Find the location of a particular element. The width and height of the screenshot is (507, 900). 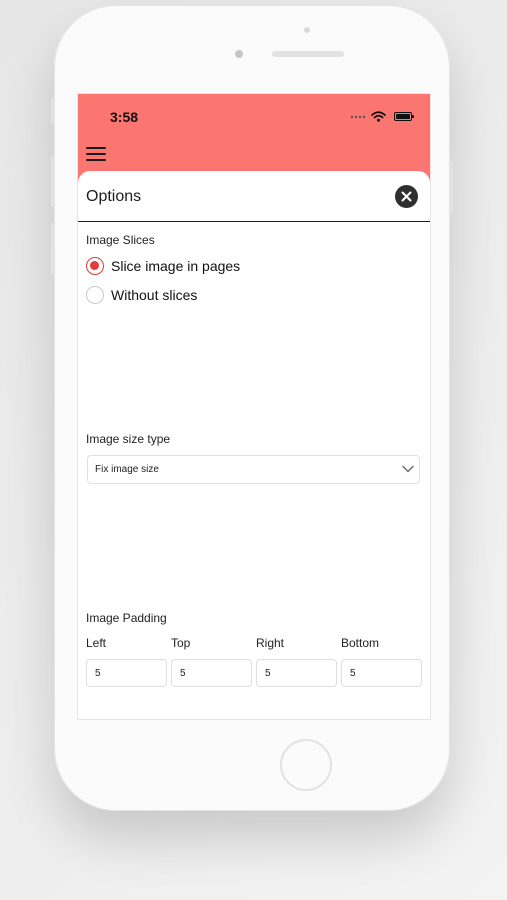

mute-switch is located at coordinates (53, 111).